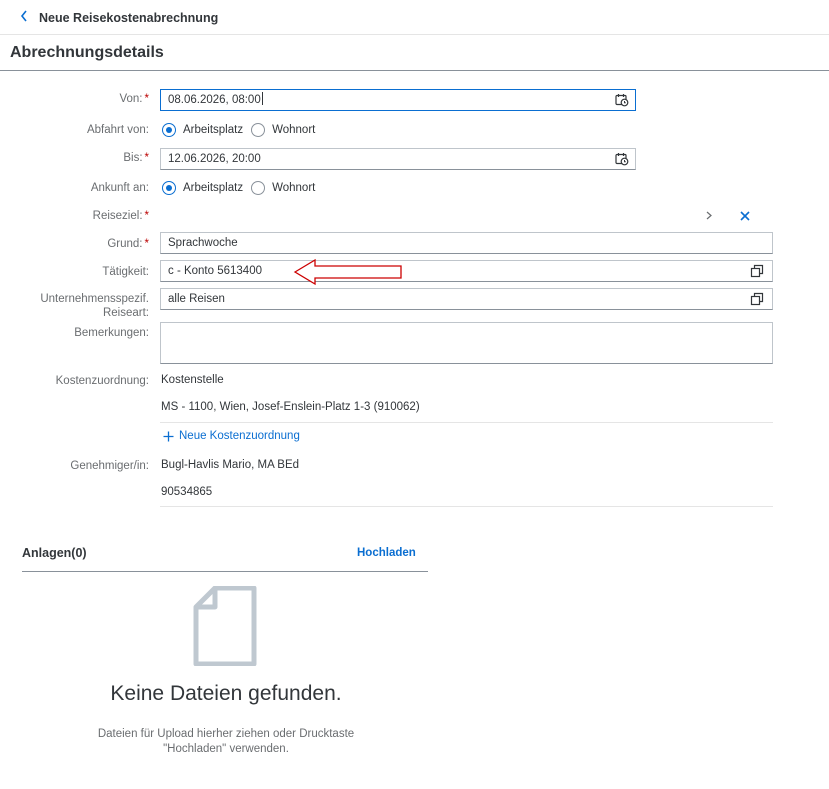 This screenshot has width=829, height=789. I want to click on ankunft-radio-group: Arbeitsplatz Wohnort, so click(242, 188).